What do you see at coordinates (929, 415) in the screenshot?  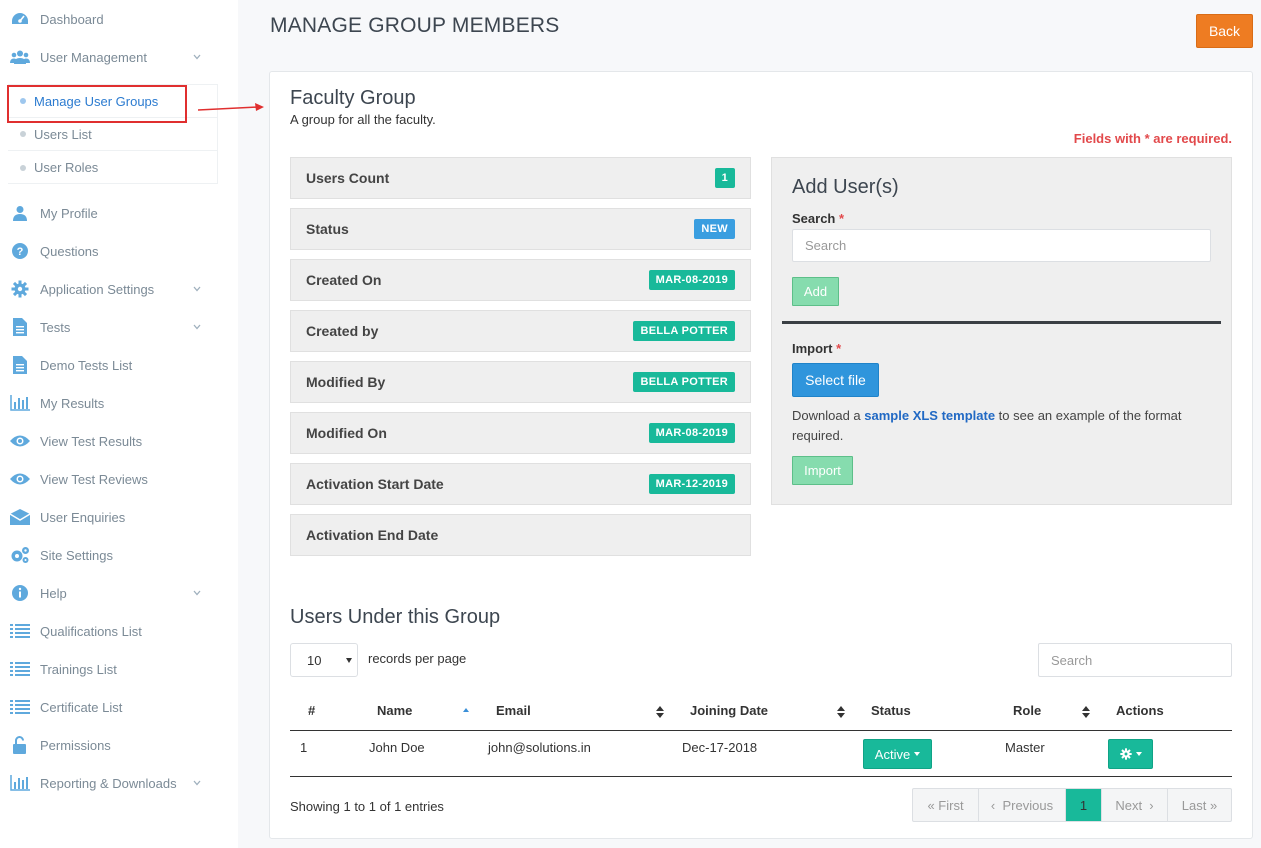 I see `sample-template-link: sample XLS template` at bounding box center [929, 415].